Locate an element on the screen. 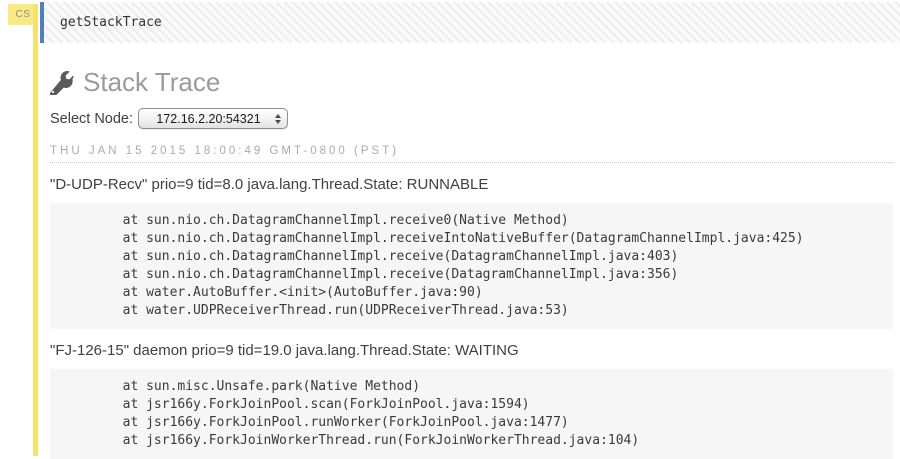 This screenshot has height=459, width=900. select-node-label: Select Node: is located at coordinates (92, 118).